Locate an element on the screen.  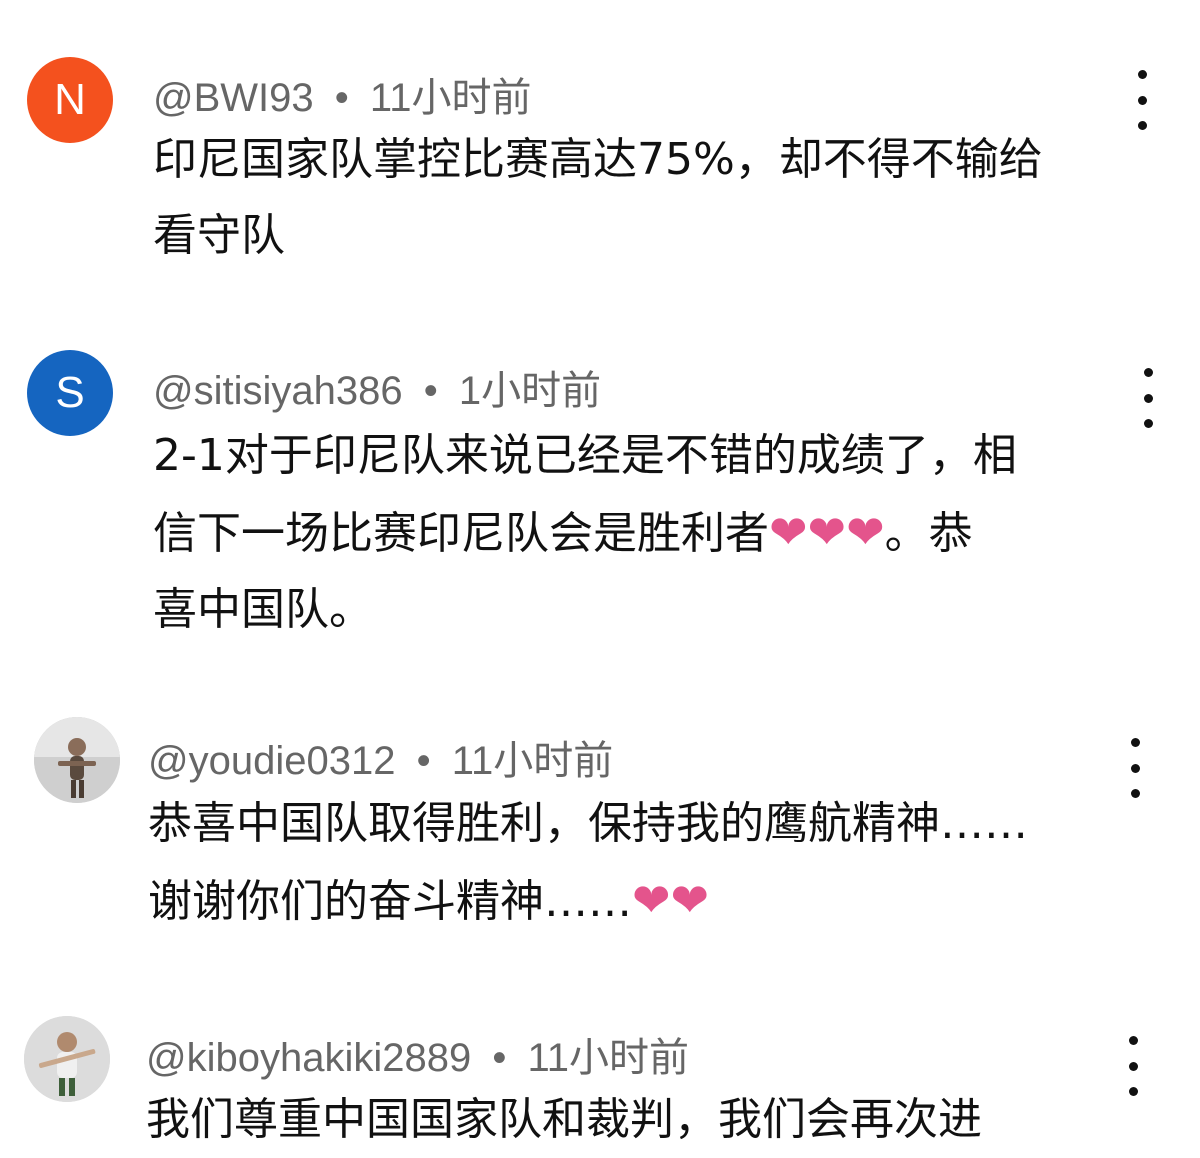
comment-line: 看守队 is located at coordinates (219, 235).